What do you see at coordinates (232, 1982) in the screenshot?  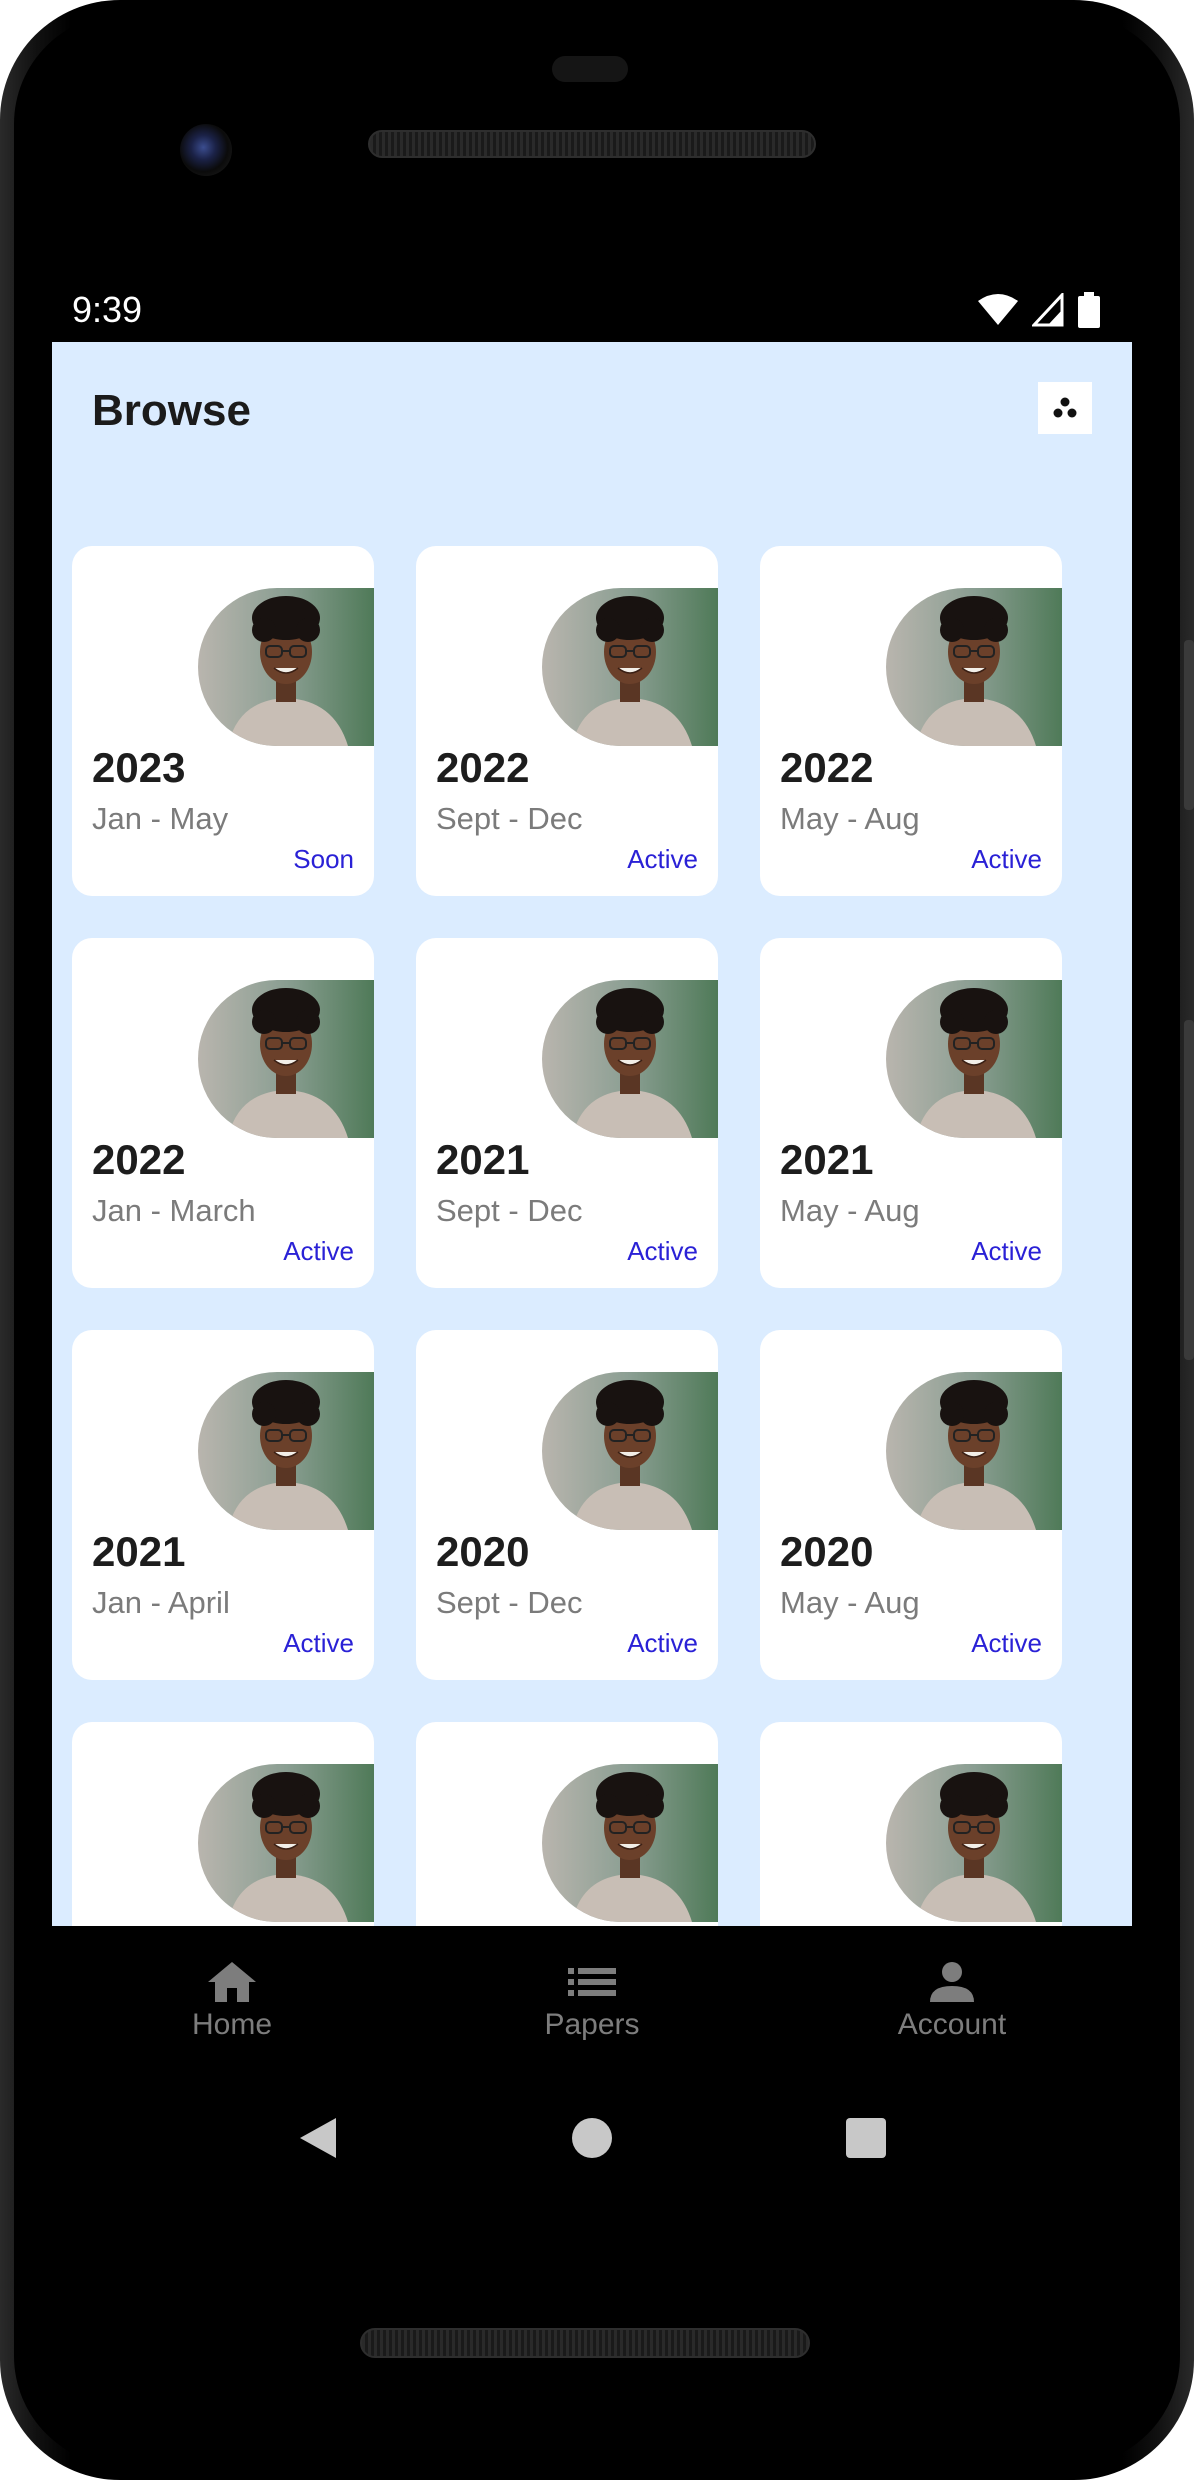 I see `home-icon` at bounding box center [232, 1982].